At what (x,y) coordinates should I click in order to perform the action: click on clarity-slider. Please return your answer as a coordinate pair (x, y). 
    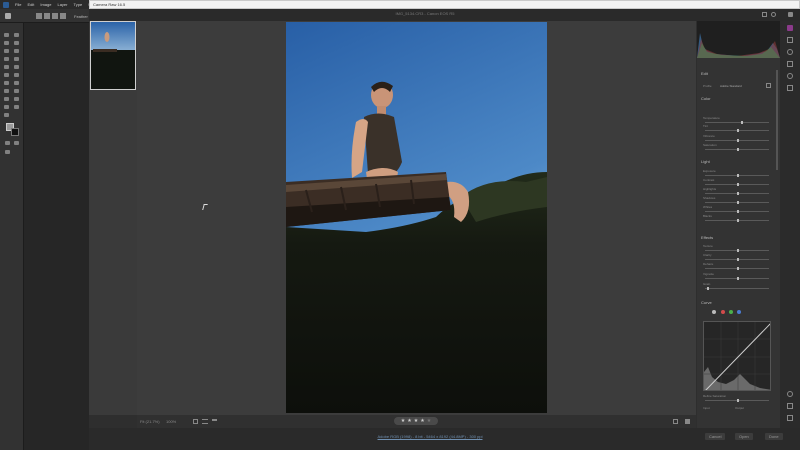
    Looking at the image, I should click on (737, 259).